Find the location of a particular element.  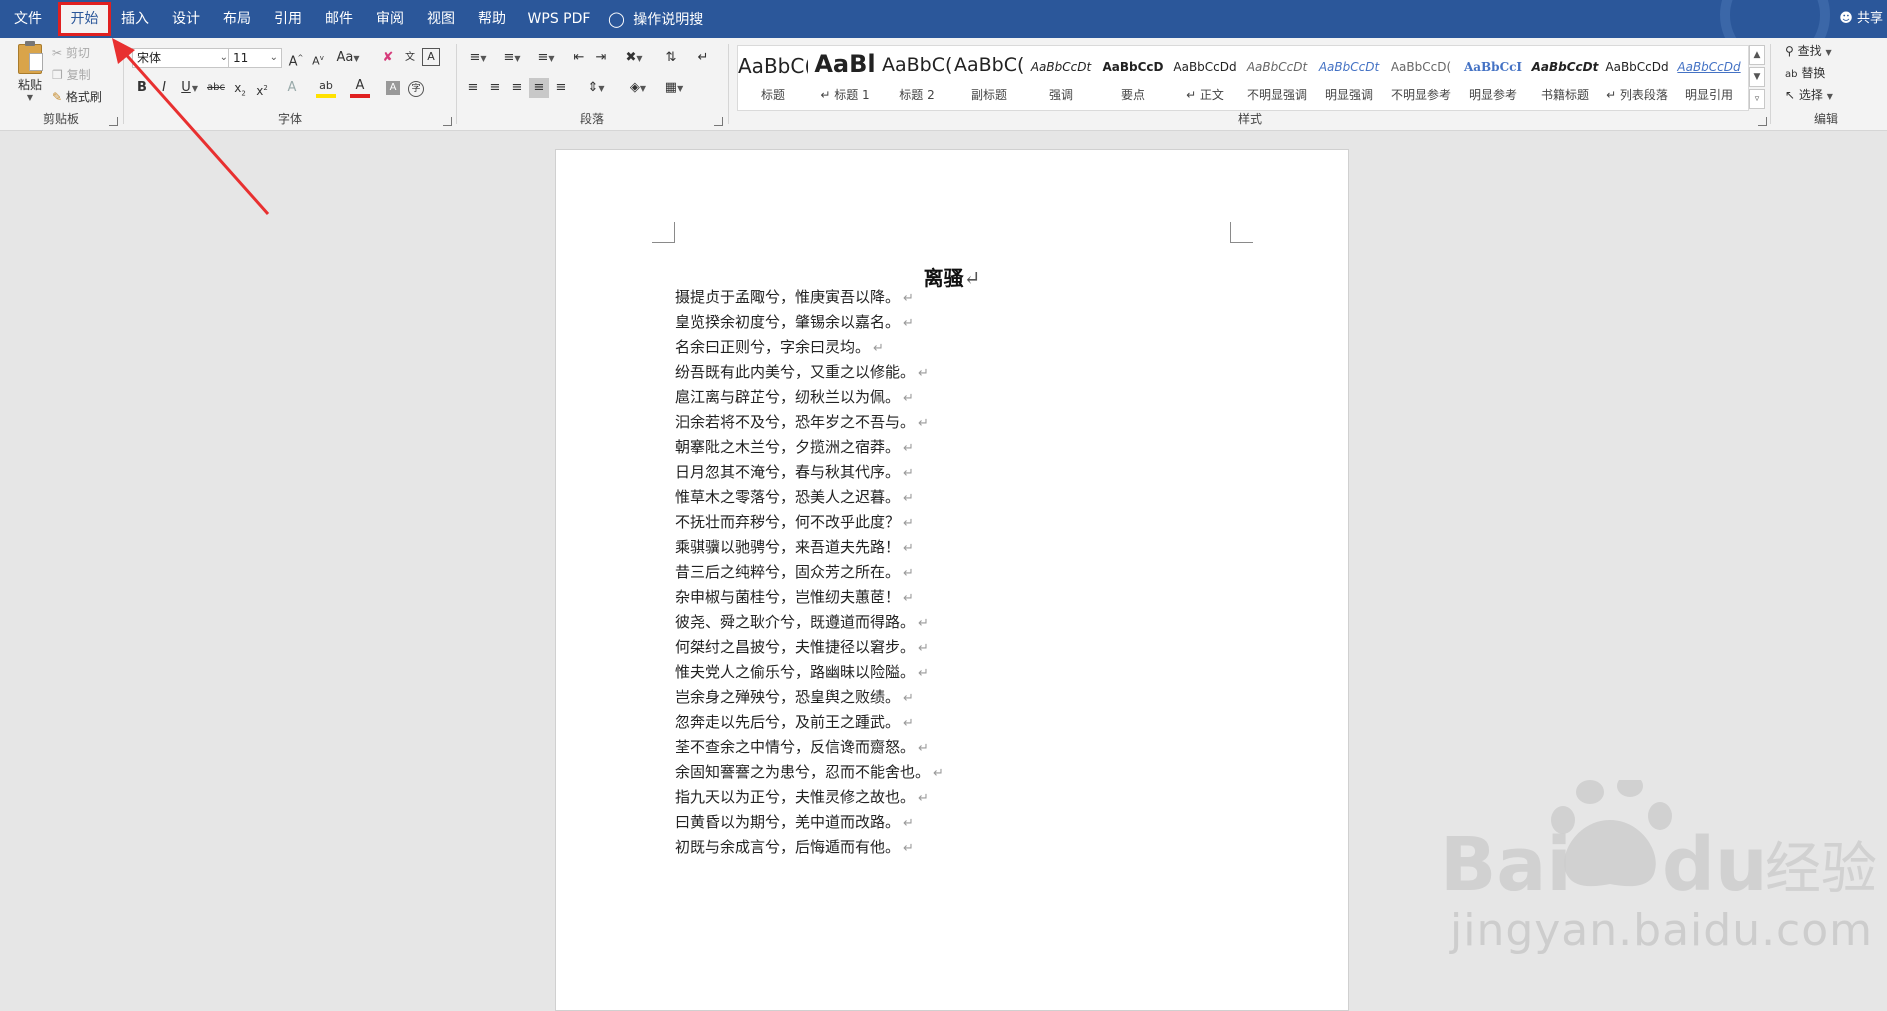

borders-icon: ▦▼ is located at coordinates (674, 88).